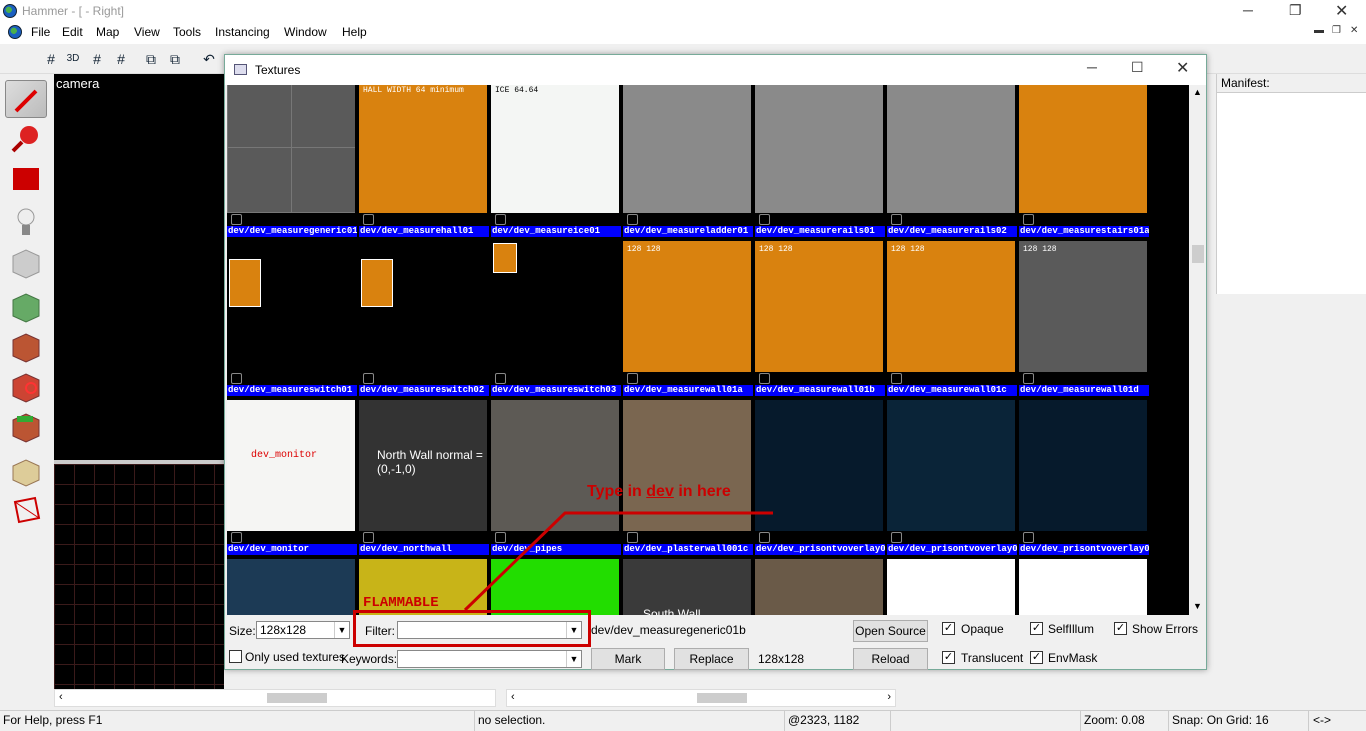  What do you see at coordinates (1341, 11) in the screenshot?
I see `close-icon: ✕` at bounding box center [1341, 11].